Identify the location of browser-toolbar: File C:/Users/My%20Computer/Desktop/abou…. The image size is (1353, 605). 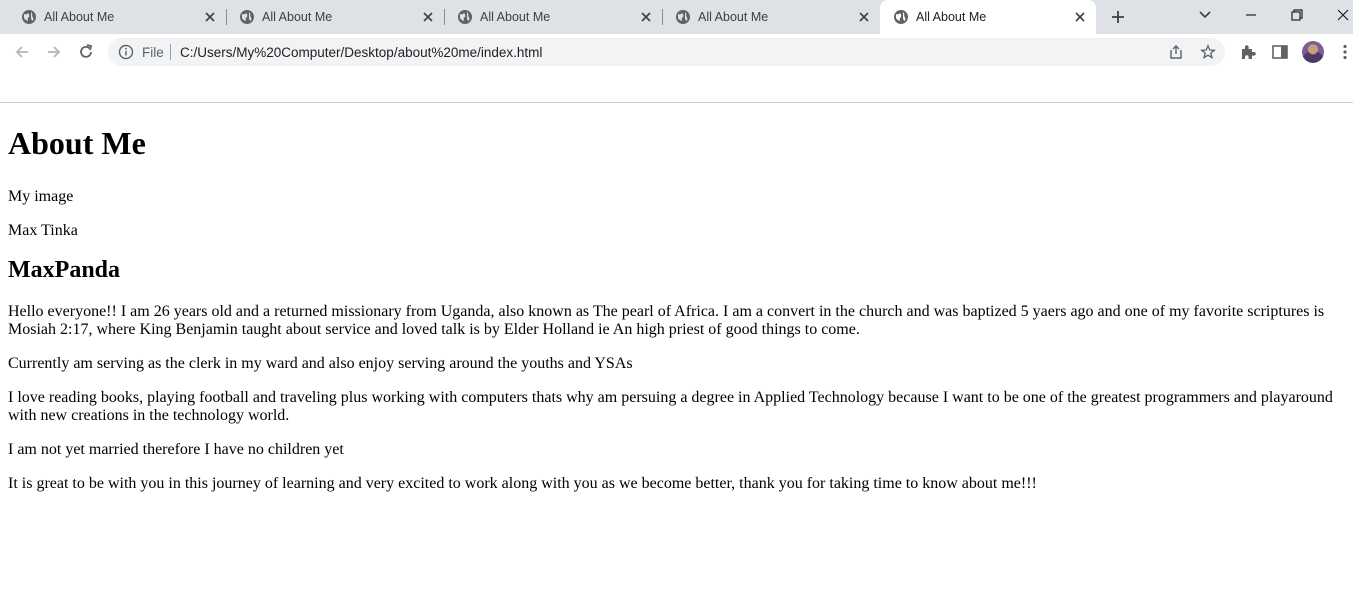
(676, 52).